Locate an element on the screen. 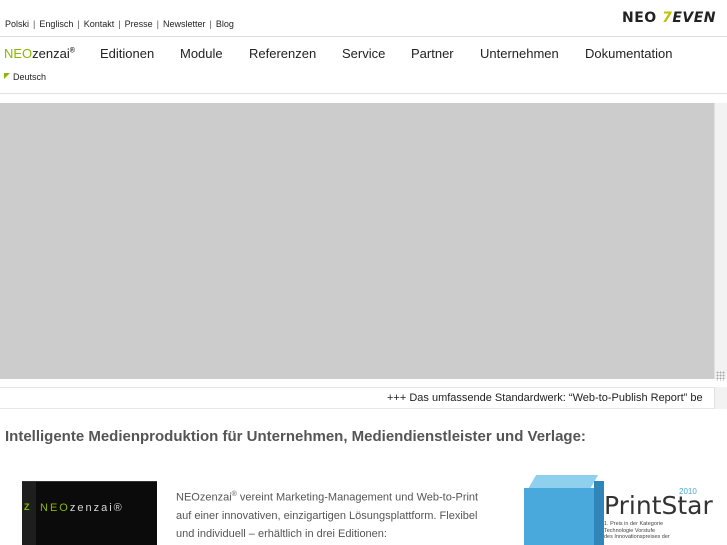  cube-side is located at coordinates (599, 513).